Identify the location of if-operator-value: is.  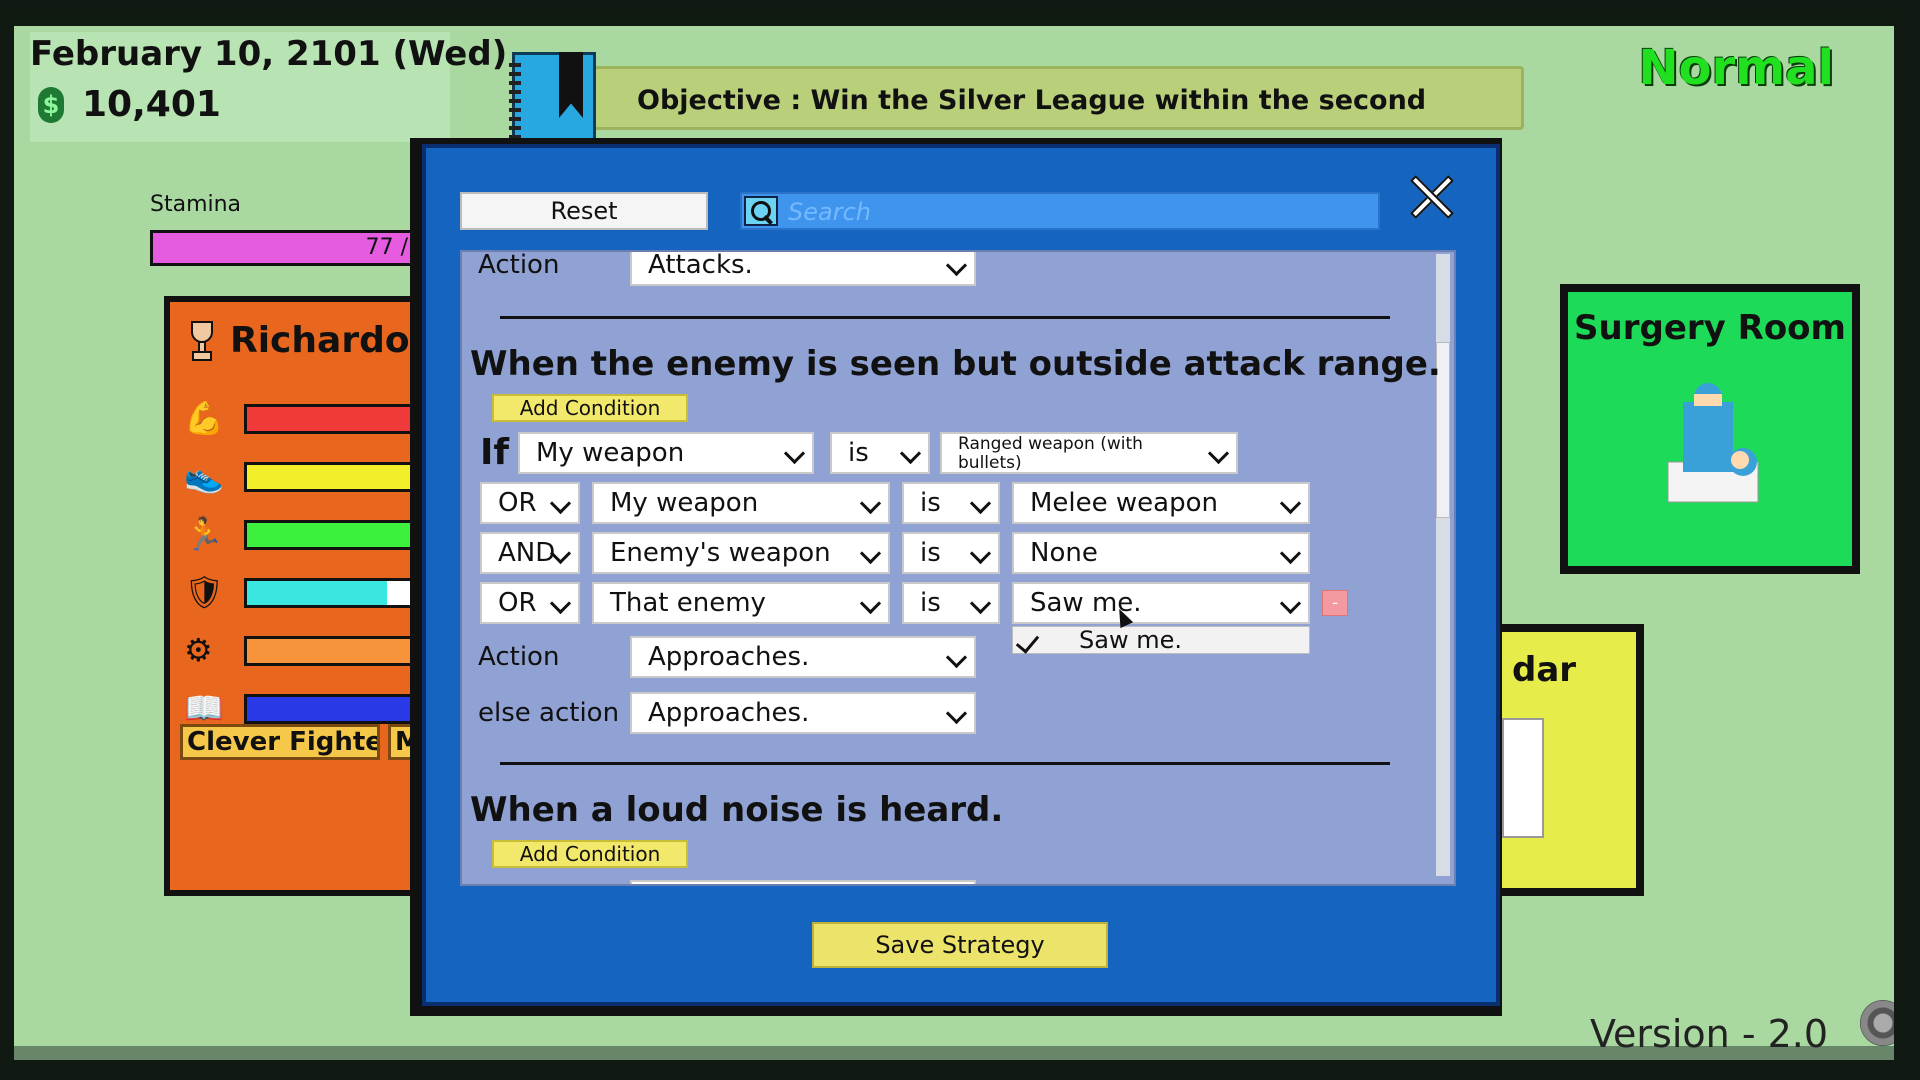
(858, 453).